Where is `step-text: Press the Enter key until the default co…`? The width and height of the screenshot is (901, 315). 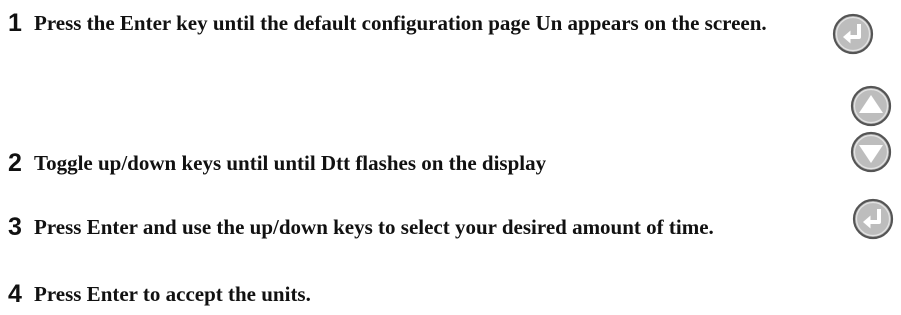
step-text: Press the Enter key until the default co… is located at coordinates (400, 23).